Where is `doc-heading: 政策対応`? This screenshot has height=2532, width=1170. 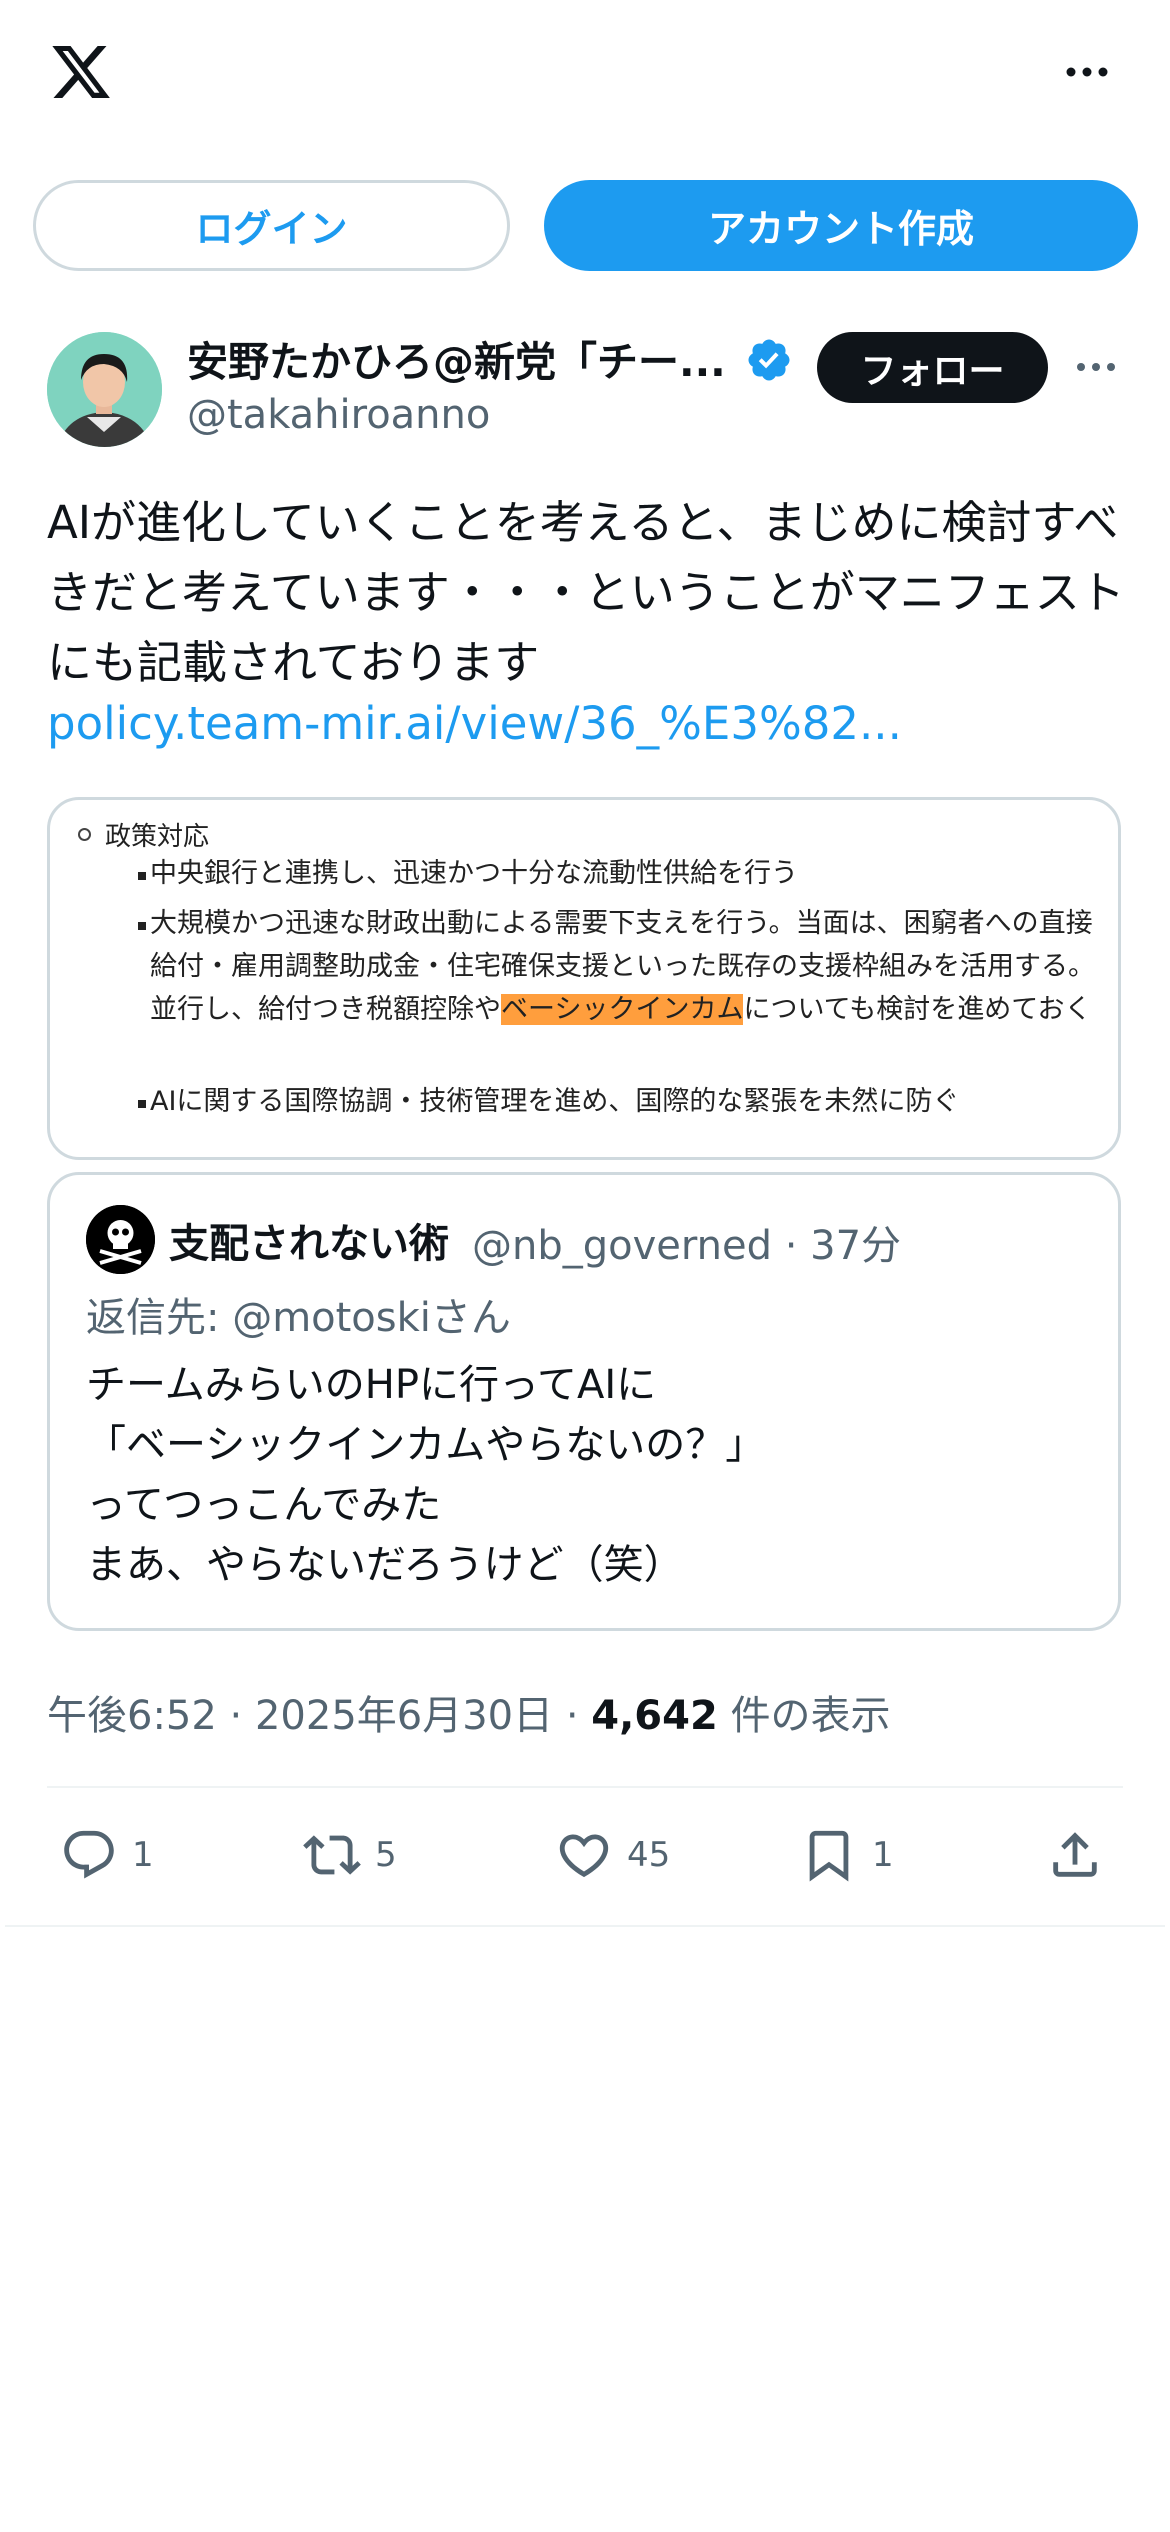
doc-heading: 政策対応 is located at coordinates (143, 834).